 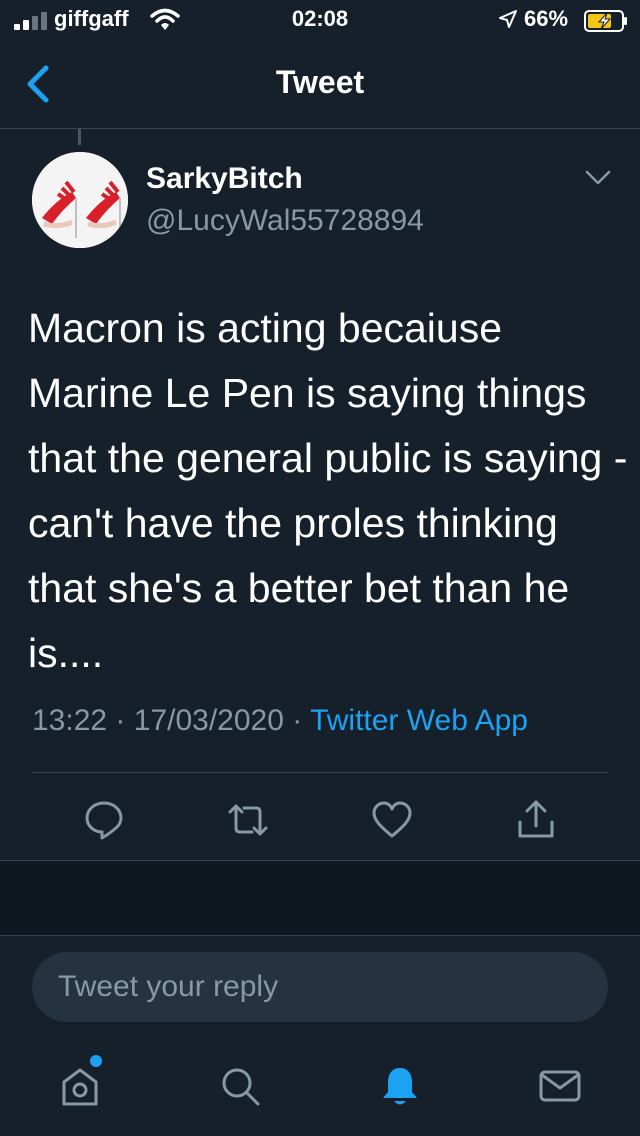 What do you see at coordinates (248, 820) in the screenshot?
I see `retweet-icon` at bounding box center [248, 820].